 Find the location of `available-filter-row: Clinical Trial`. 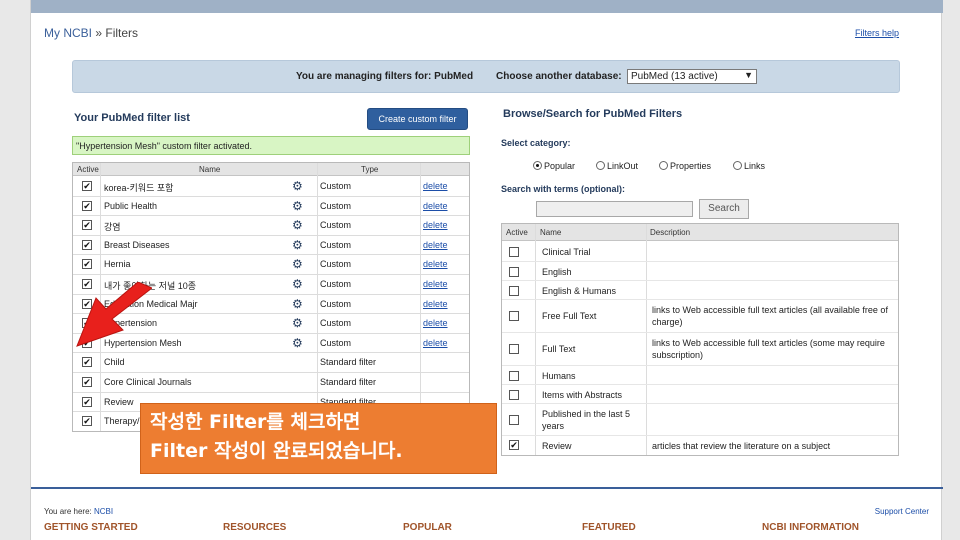

available-filter-row: Clinical Trial is located at coordinates (700, 252).